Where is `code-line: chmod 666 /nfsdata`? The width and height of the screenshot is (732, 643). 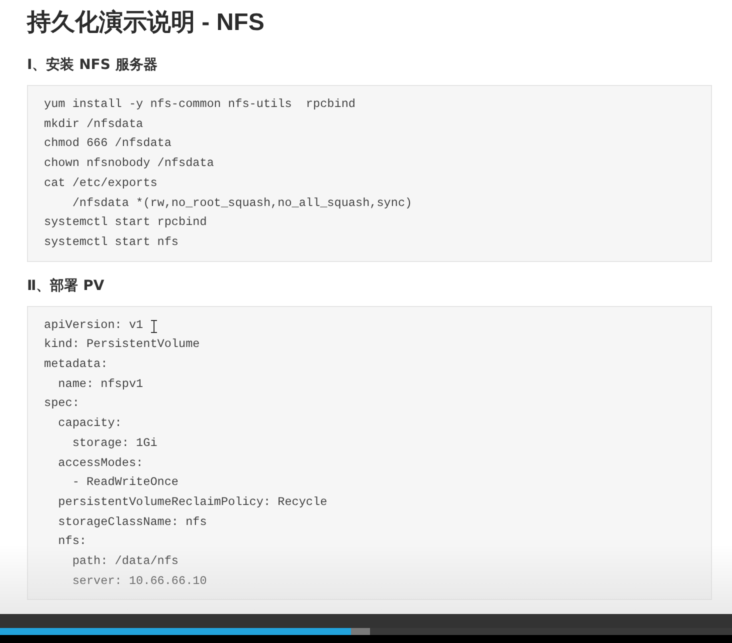
code-line: chmod 666 /nfsdata is located at coordinates (108, 143).